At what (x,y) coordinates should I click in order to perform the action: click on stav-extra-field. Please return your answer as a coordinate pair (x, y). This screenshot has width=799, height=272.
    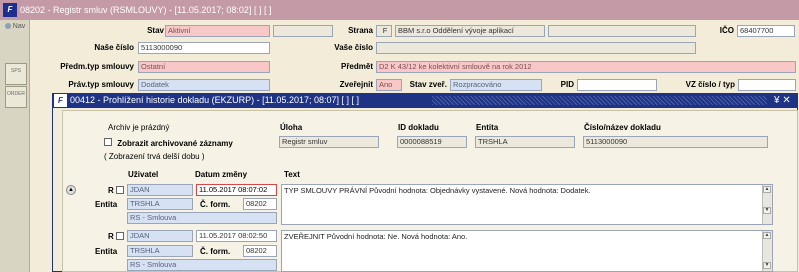
    Looking at the image, I should click on (303, 31).